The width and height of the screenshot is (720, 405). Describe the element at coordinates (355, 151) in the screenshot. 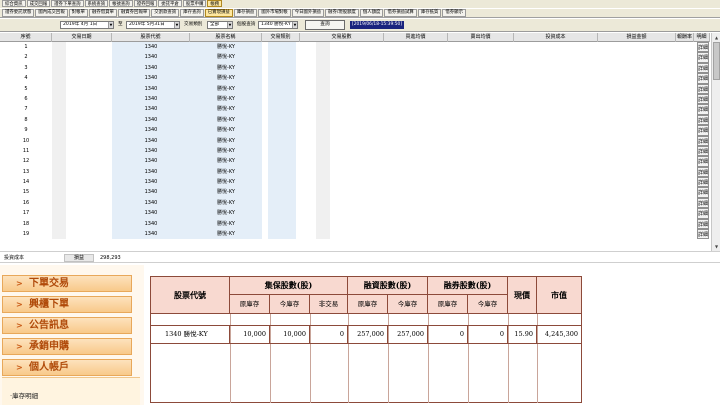

I see `table-row: 11 1340 勝悅-KY 詳細` at that location.